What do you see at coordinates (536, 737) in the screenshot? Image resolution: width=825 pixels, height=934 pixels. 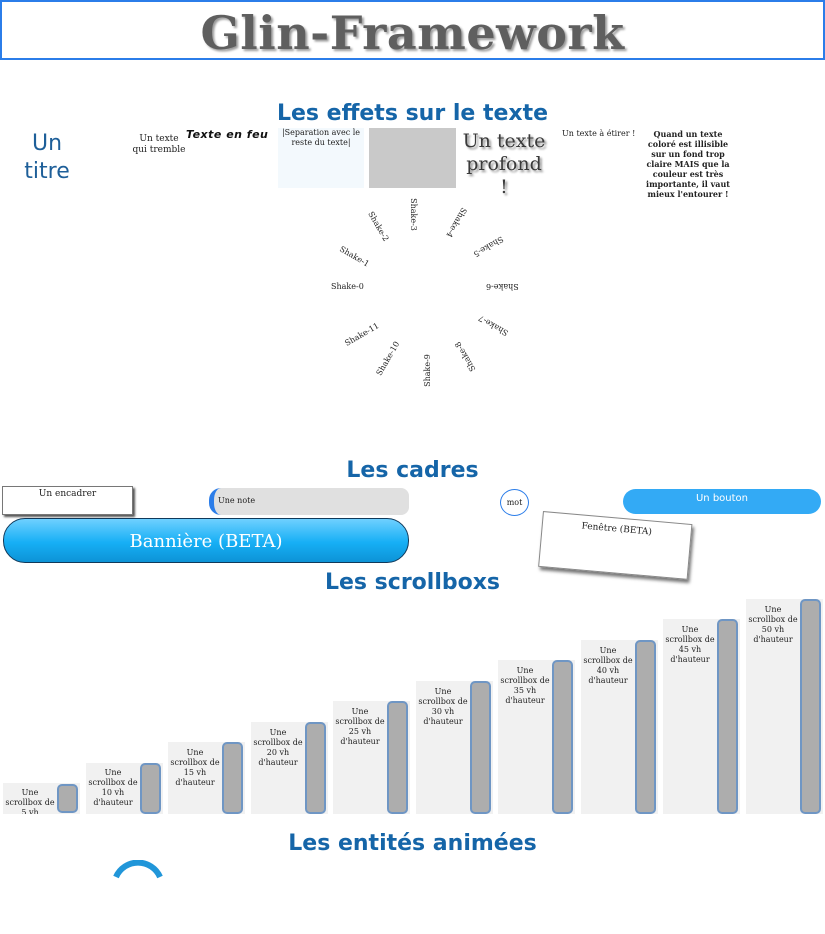 I see `scrollbox: Une scrollbox de 35 vh d'hauteur` at bounding box center [536, 737].